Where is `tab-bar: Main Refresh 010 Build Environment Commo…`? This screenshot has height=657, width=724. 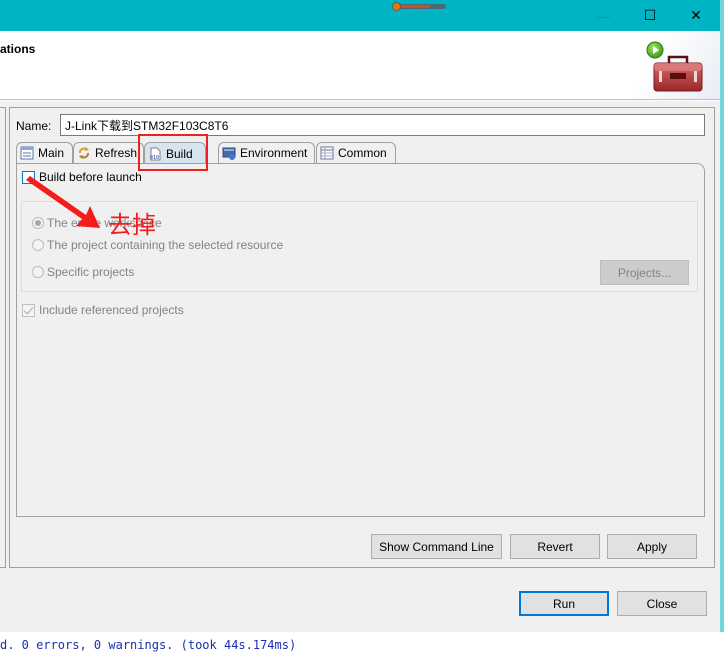
tab-bar: Main Refresh 010 Build Environment Commo… is located at coordinates (361, 153).